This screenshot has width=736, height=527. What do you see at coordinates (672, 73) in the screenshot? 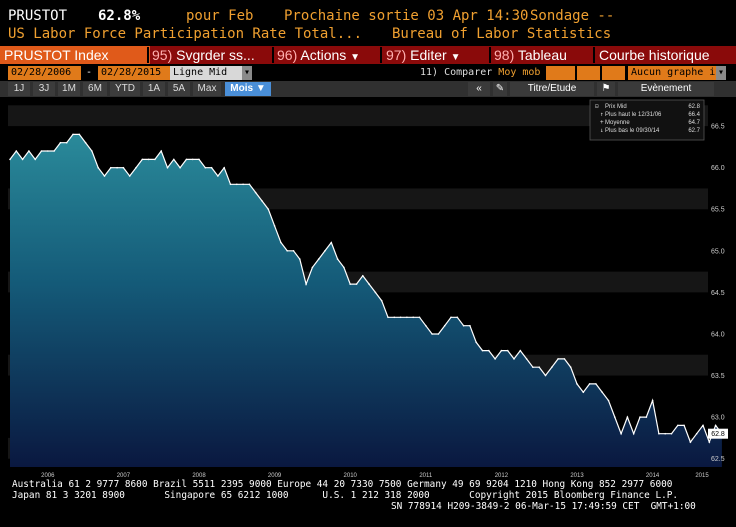
I see `lower-graph-select: Aucun graphe inf` at bounding box center [672, 73].